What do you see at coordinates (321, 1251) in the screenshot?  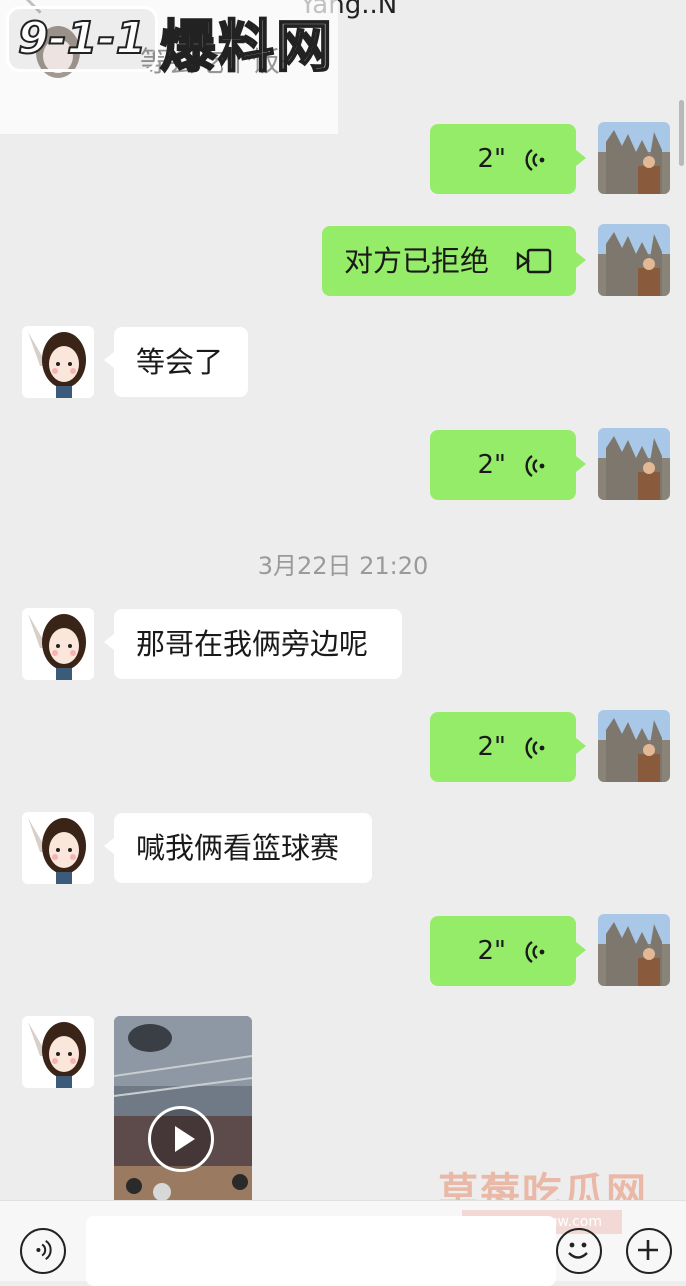 I see `message-input` at bounding box center [321, 1251].